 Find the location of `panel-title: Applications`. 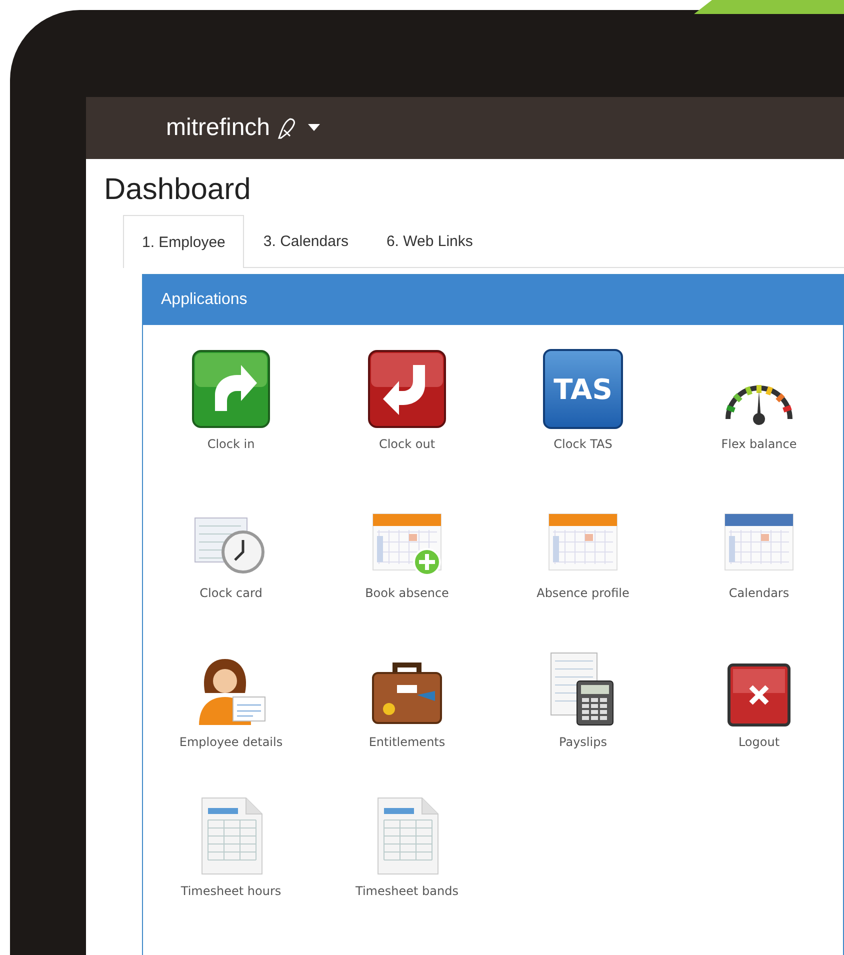

panel-title: Applications is located at coordinates (204, 300).